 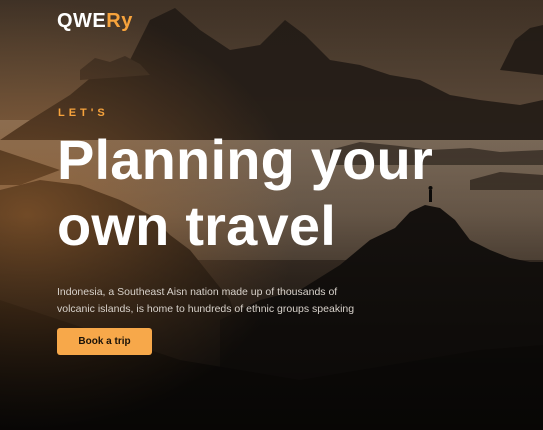 What do you see at coordinates (104, 341) in the screenshot?
I see `book-trip-button: Book a trip` at bounding box center [104, 341].